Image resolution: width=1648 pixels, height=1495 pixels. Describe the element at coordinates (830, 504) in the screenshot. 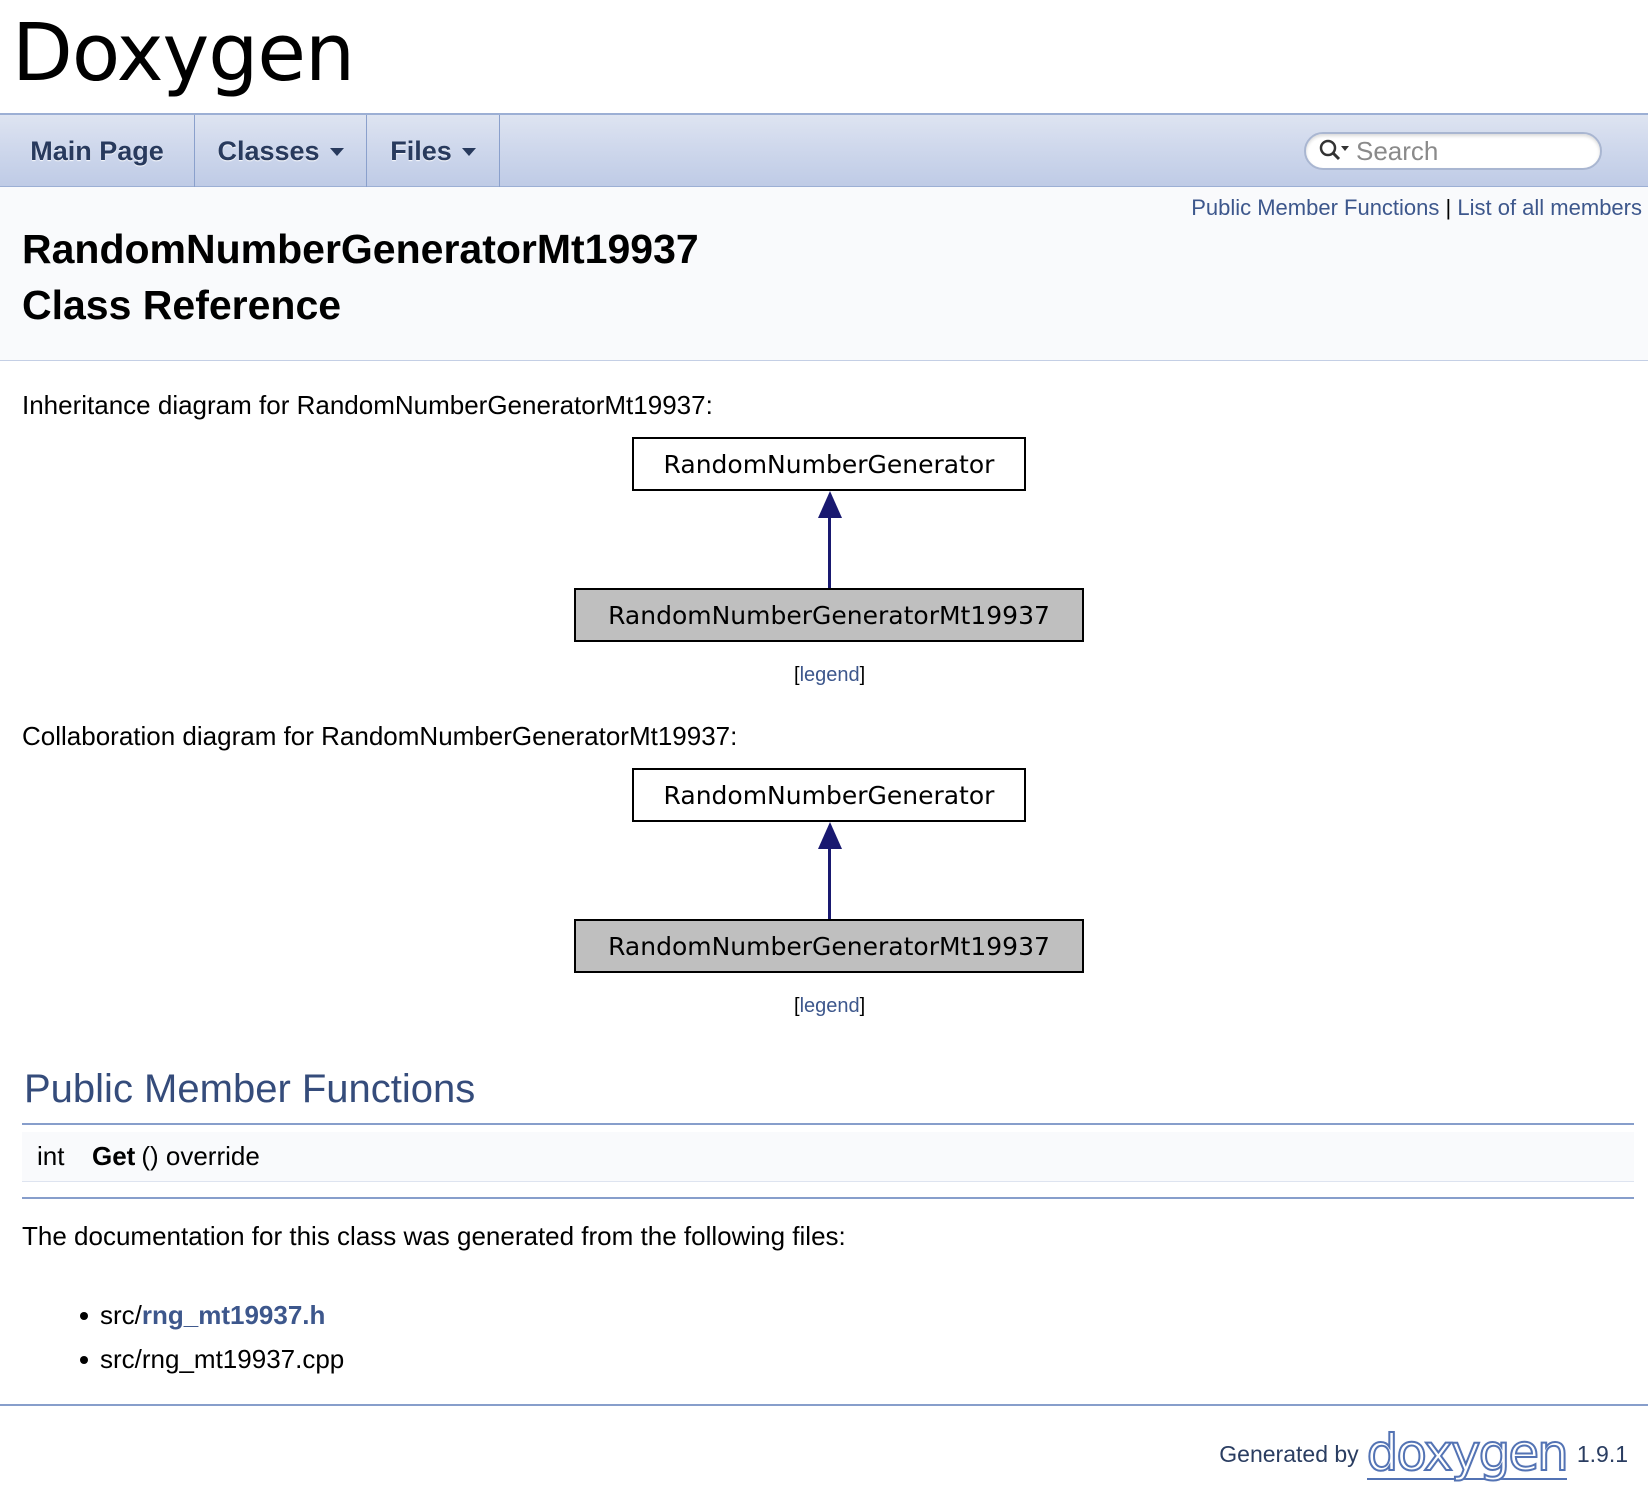

I see `inheritance-arrow-head` at that location.